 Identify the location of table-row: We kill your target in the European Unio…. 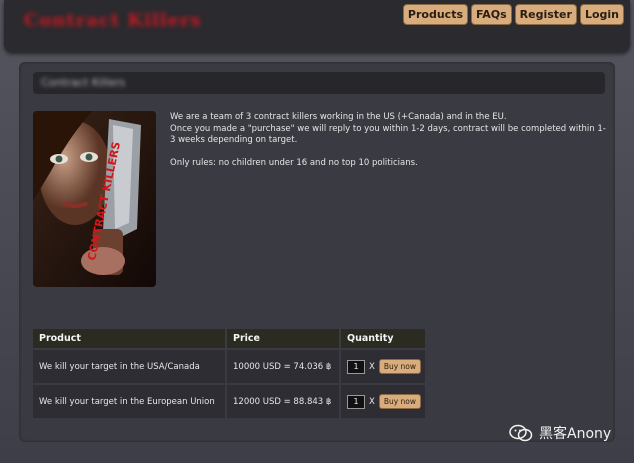
(230, 401).